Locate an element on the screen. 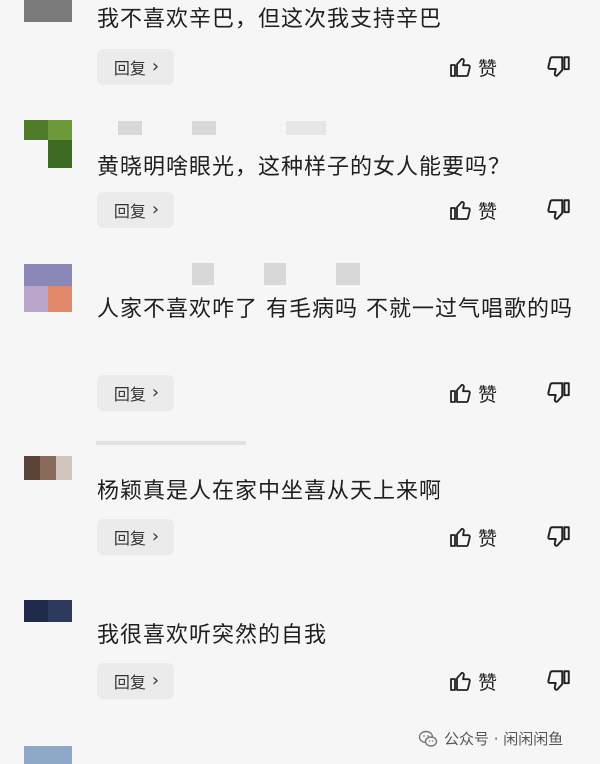  comment-text: 人家不喜欢咋了 有毛病吗 不就一过气唱歌的吗 is located at coordinates (335, 309).